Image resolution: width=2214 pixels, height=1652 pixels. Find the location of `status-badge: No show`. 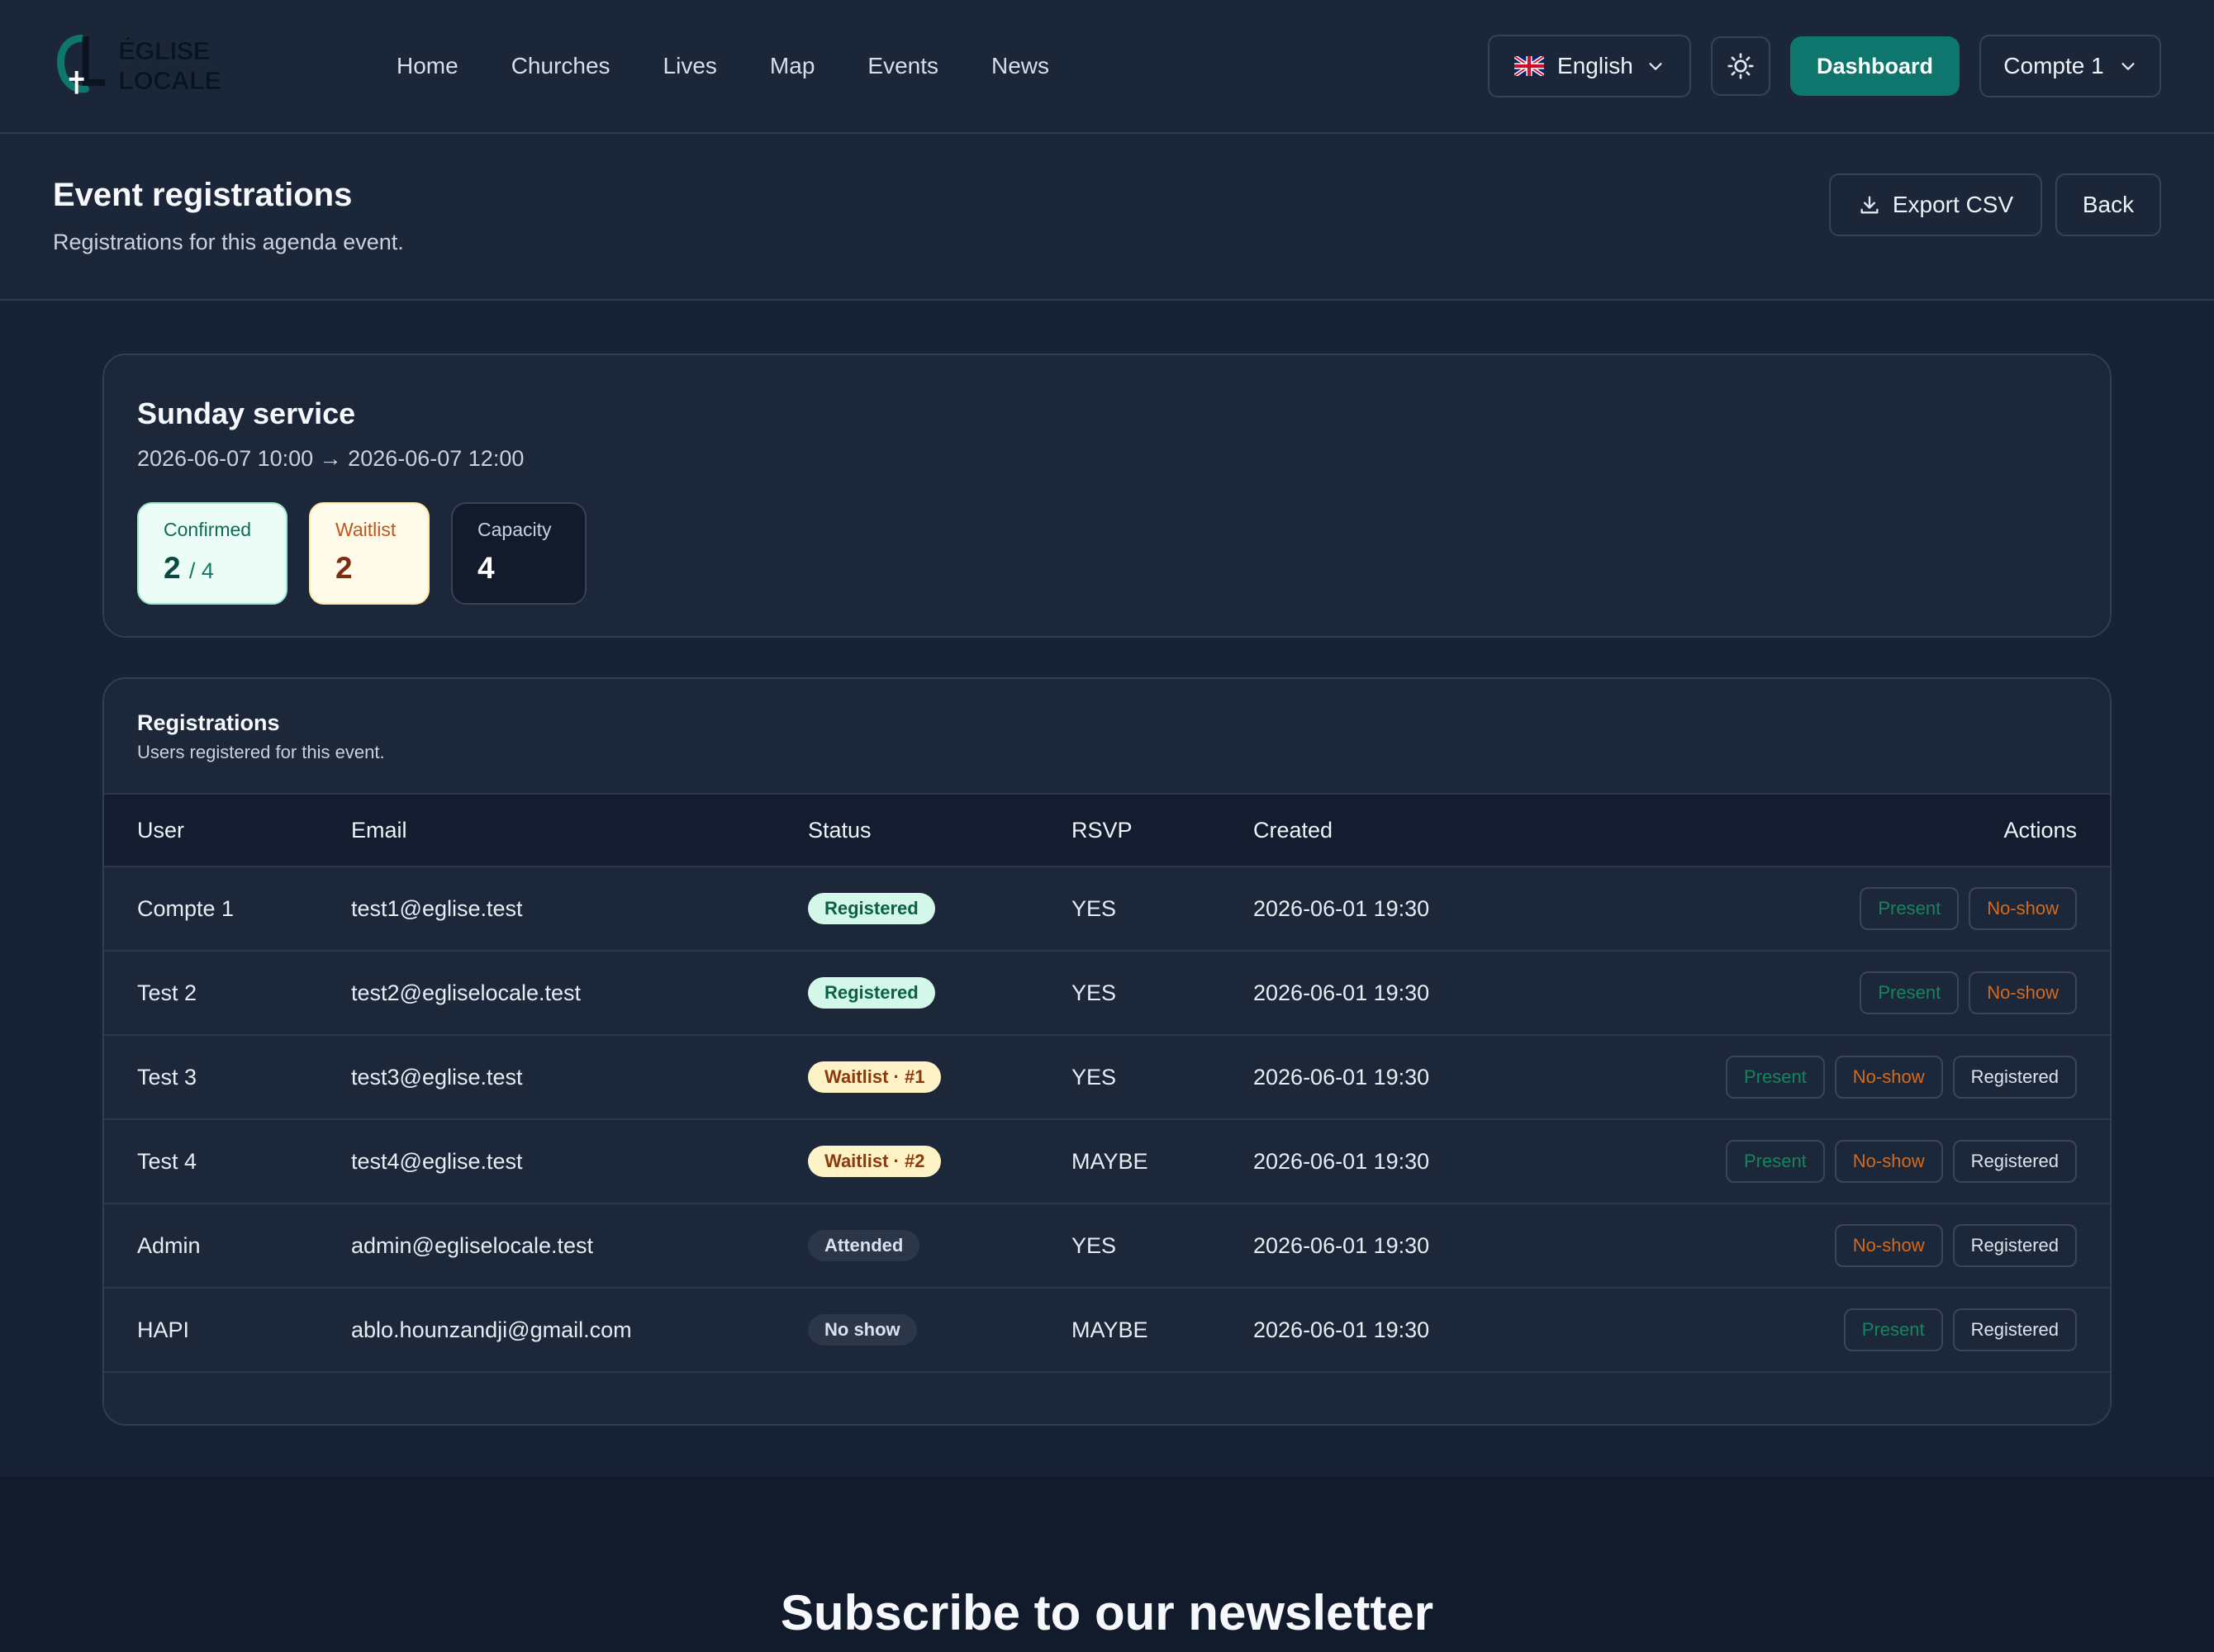

status-badge: No show is located at coordinates (862, 1330).